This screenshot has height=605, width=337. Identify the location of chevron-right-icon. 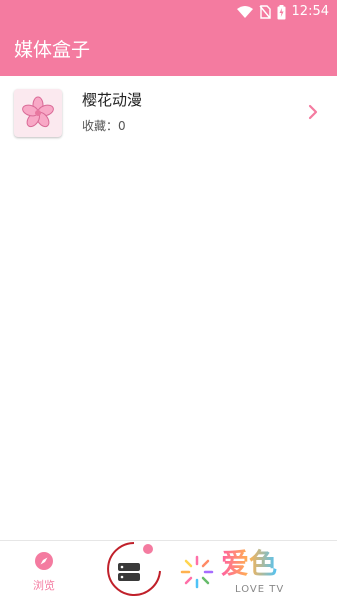
(313, 112).